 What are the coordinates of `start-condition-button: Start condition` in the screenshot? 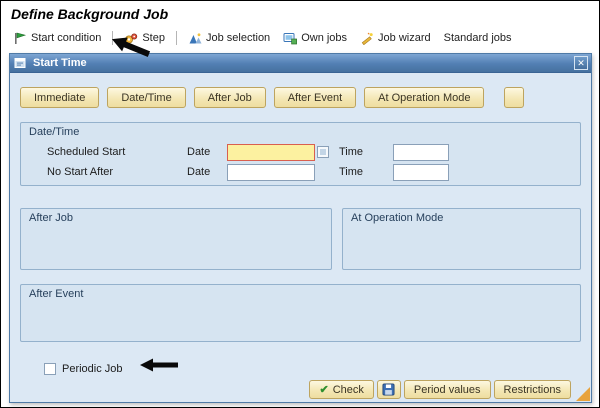 It's located at (57, 38).